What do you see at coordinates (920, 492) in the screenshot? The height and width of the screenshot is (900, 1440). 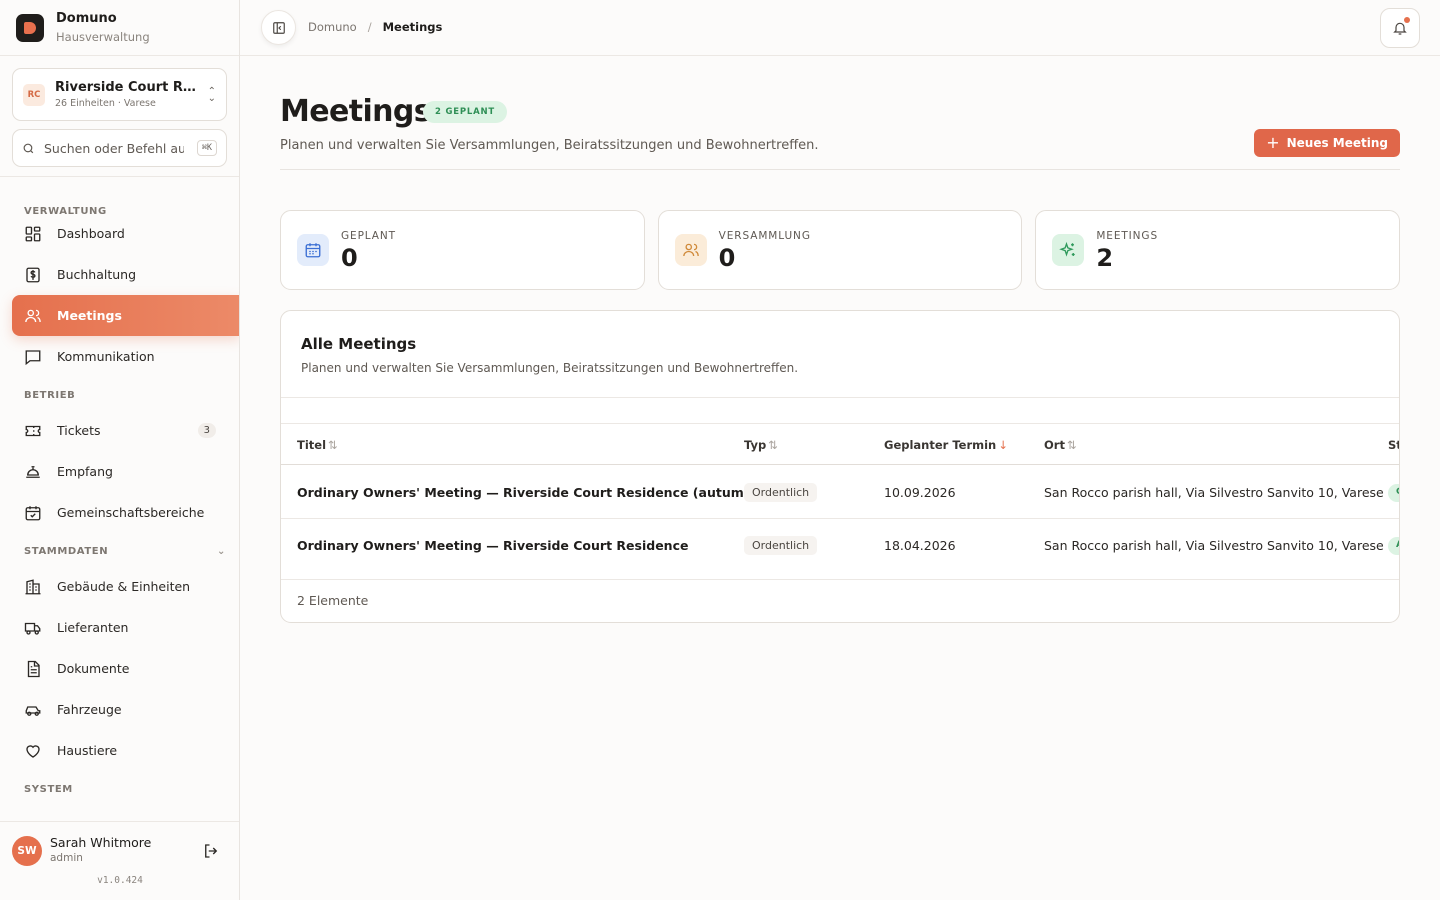 I see `meeting-date: 10.09.2026` at bounding box center [920, 492].